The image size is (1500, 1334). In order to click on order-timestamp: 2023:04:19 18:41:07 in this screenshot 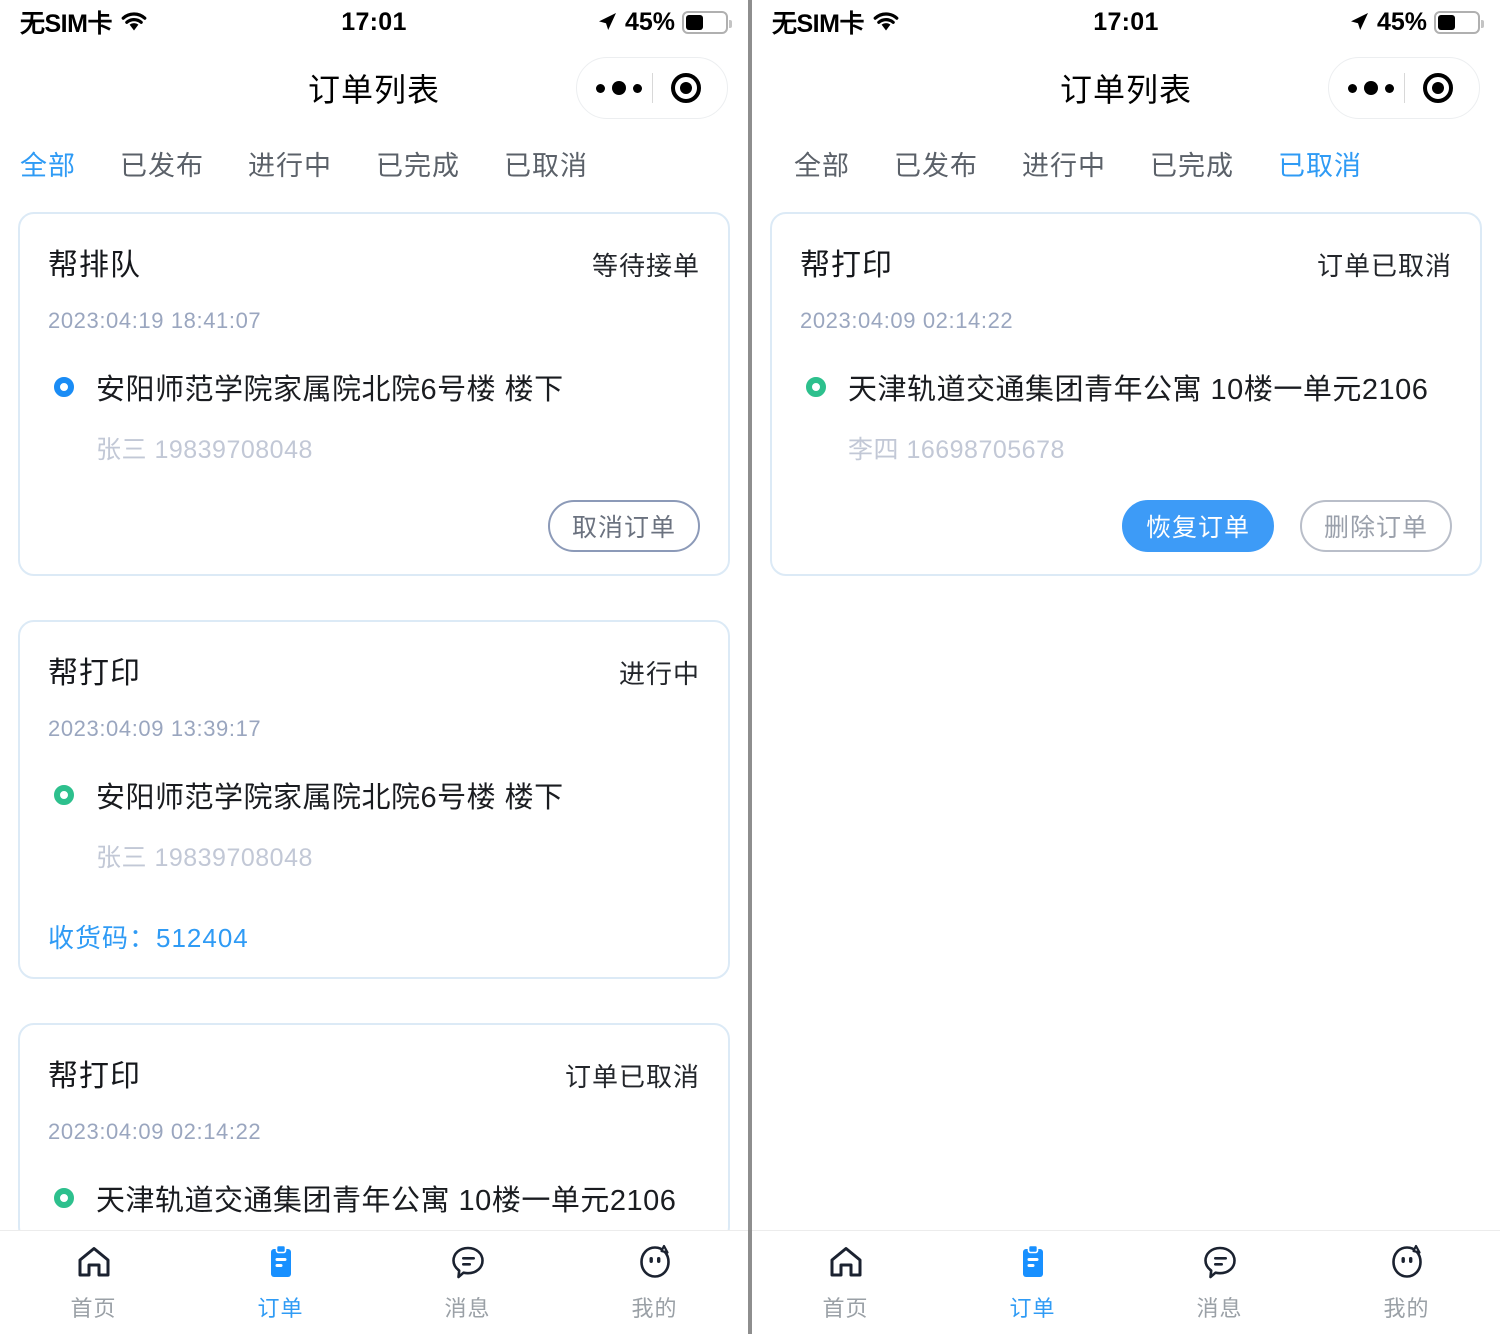, I will do `click(155, 320)`.